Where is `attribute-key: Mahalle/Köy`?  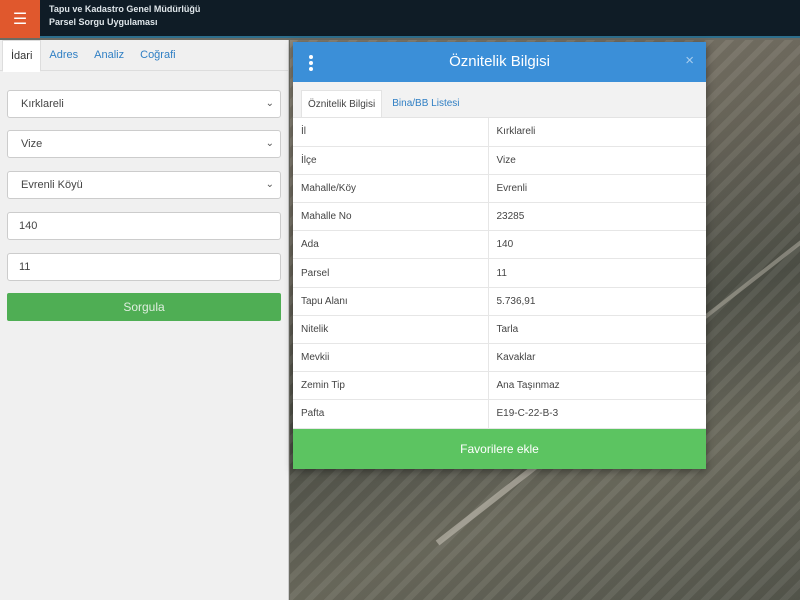
attribute-key: Mahalle/Köy is located at coordinates (391, 189).